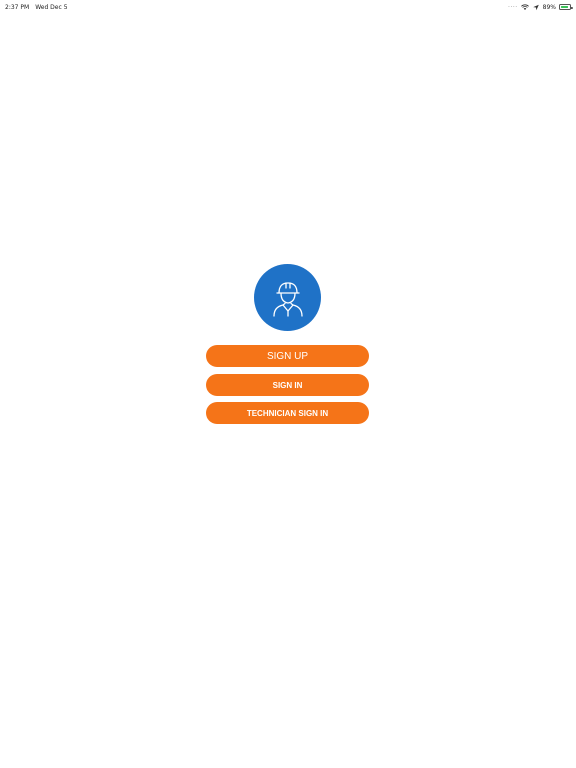  What do you see at coordinates (513, 7) in the screenshot?
I see `signal-dots-icon: ····` at bounding box center [513, 7].